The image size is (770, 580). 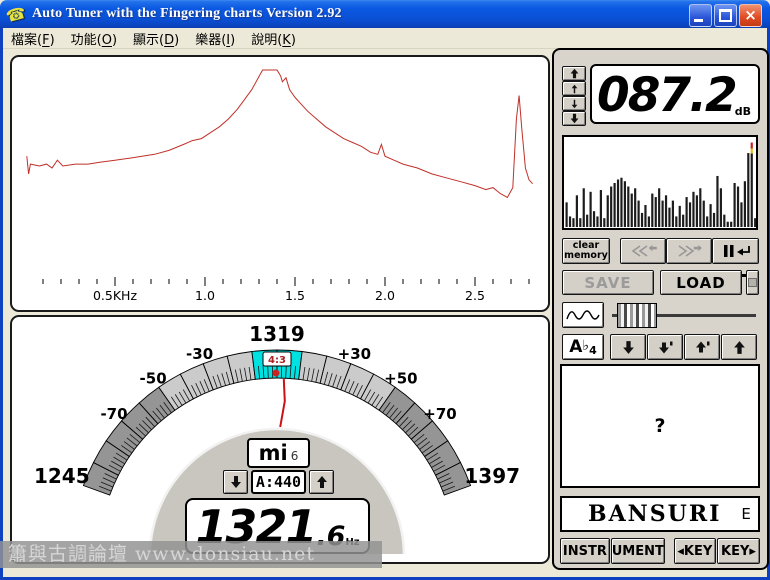 What do you see at coordinates (215, 38) in the screenshot?
I see `menu-i: 樂器(I)` at bounding box center [215, 38].